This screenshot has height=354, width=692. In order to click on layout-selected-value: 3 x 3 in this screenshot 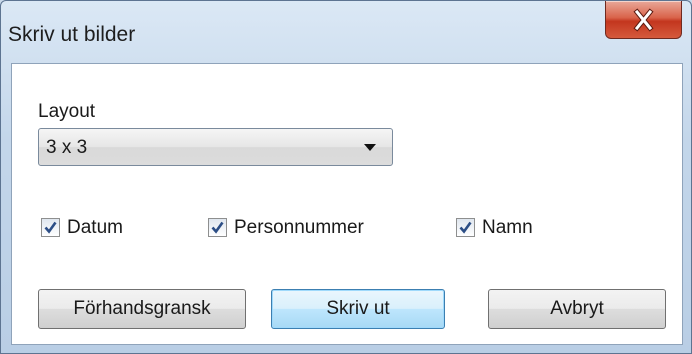, I will do `click(67, 147)`.